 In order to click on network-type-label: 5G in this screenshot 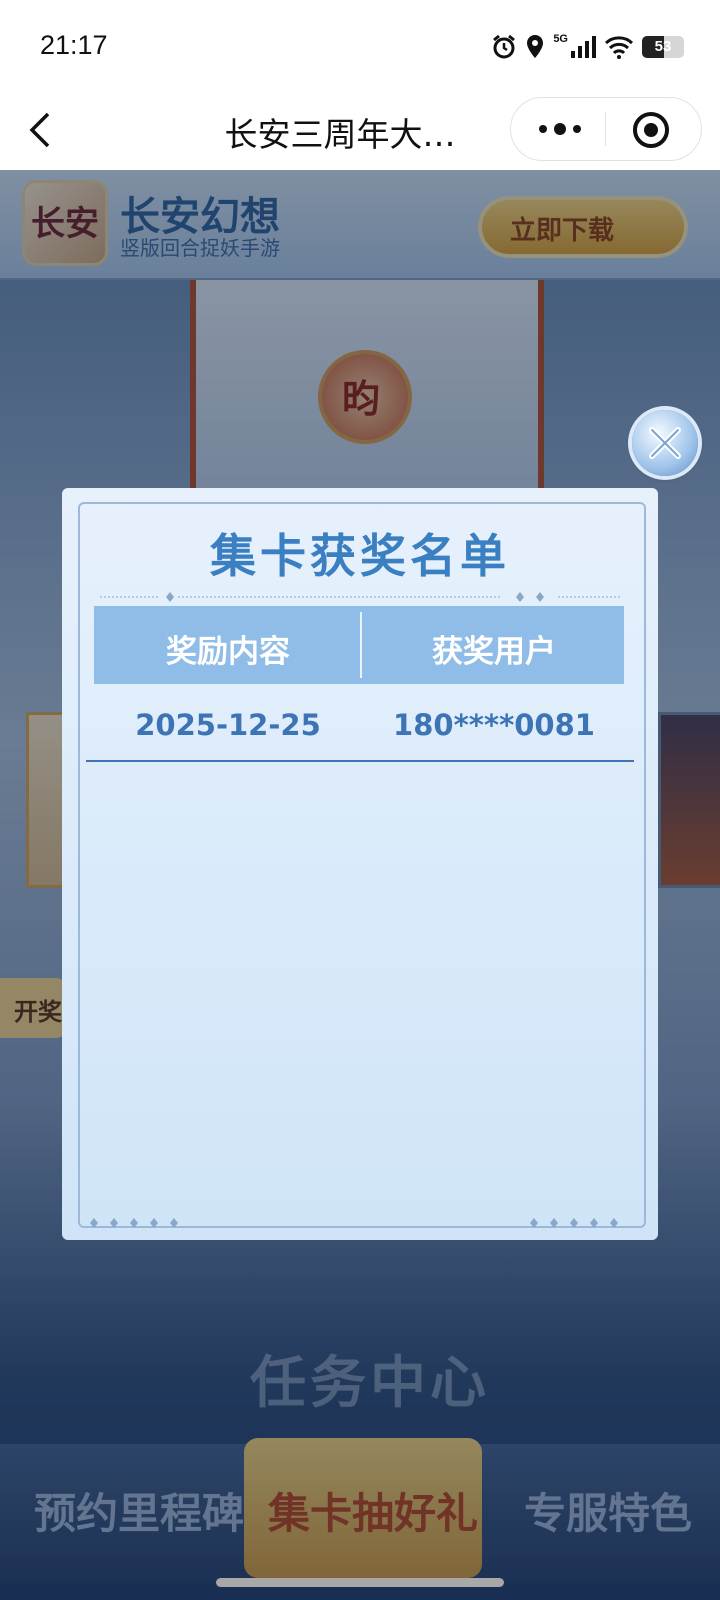, I will do `click(560, 39)`.